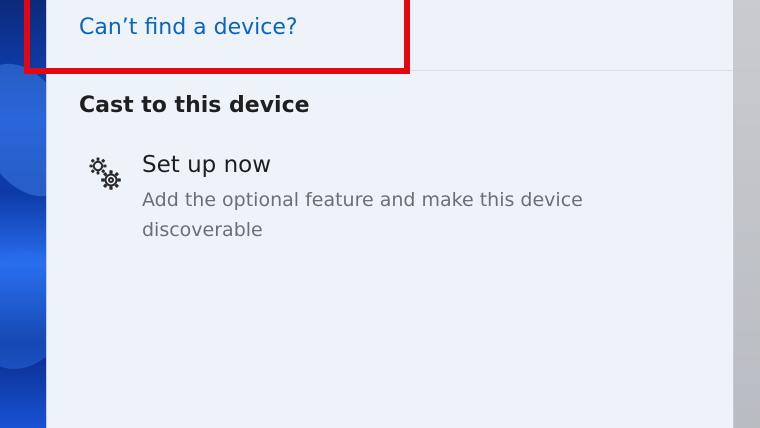  I want to click on flyout-top-section: Can’t find a device?, so click(390, 35).